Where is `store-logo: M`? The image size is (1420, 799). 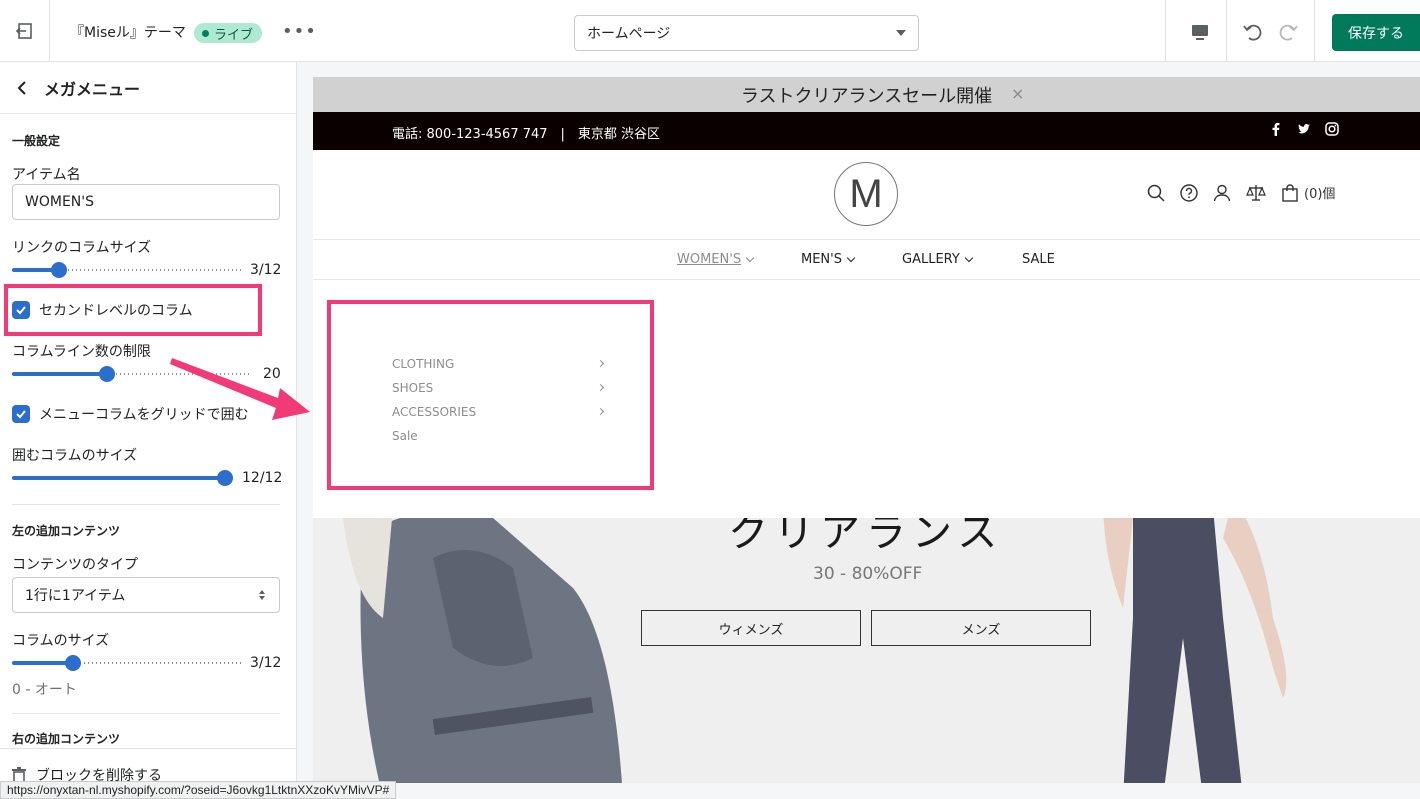 store-logo: M is located at coordinates (866, 194).